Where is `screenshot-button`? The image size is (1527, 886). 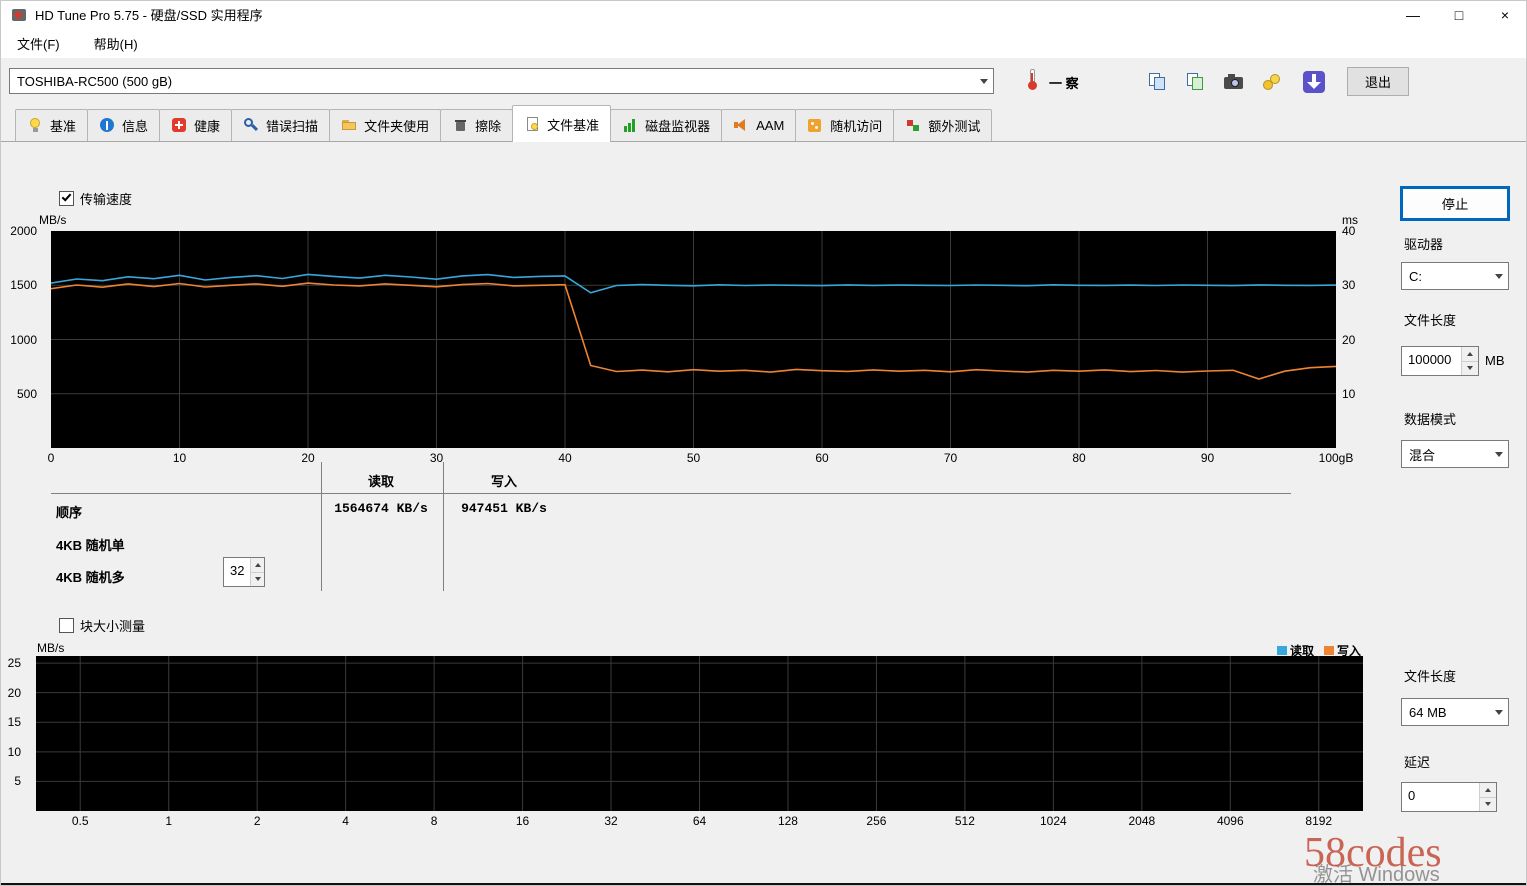 screenshot-button is located at coordinates (1234, 81).